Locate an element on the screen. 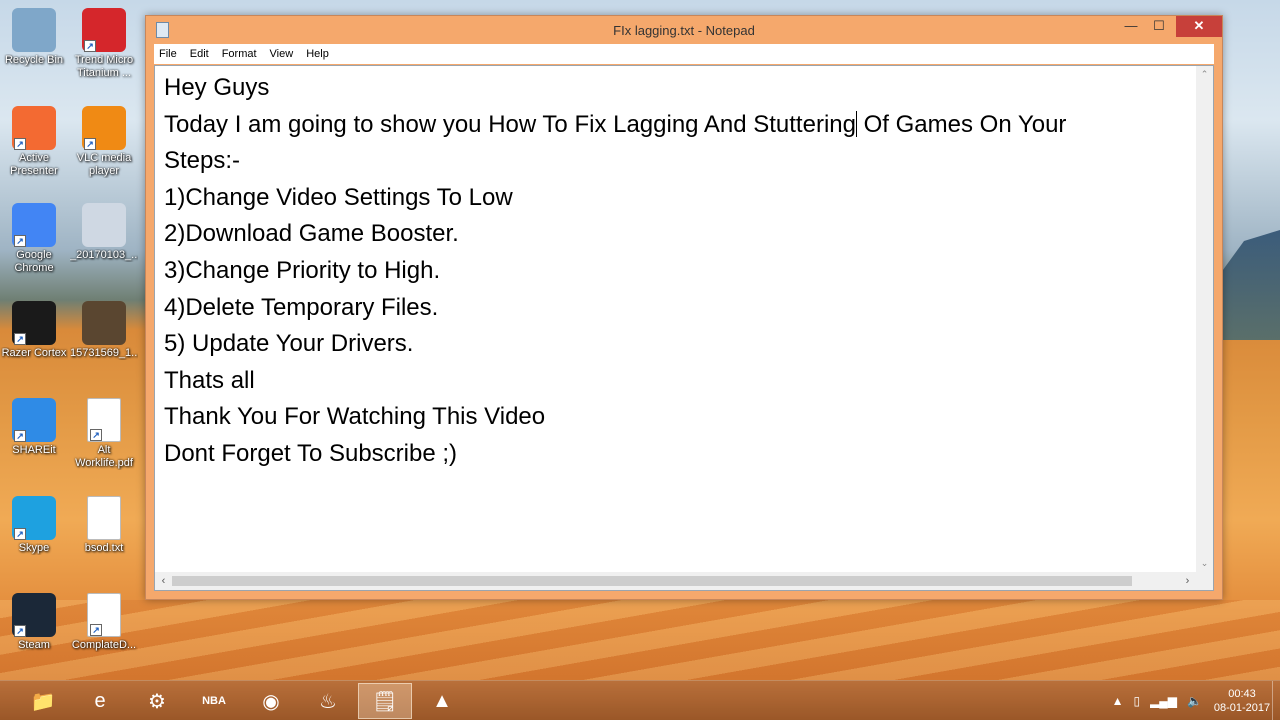  desktop-icon-label: Google Chrome is located at coordinates (34, 261).